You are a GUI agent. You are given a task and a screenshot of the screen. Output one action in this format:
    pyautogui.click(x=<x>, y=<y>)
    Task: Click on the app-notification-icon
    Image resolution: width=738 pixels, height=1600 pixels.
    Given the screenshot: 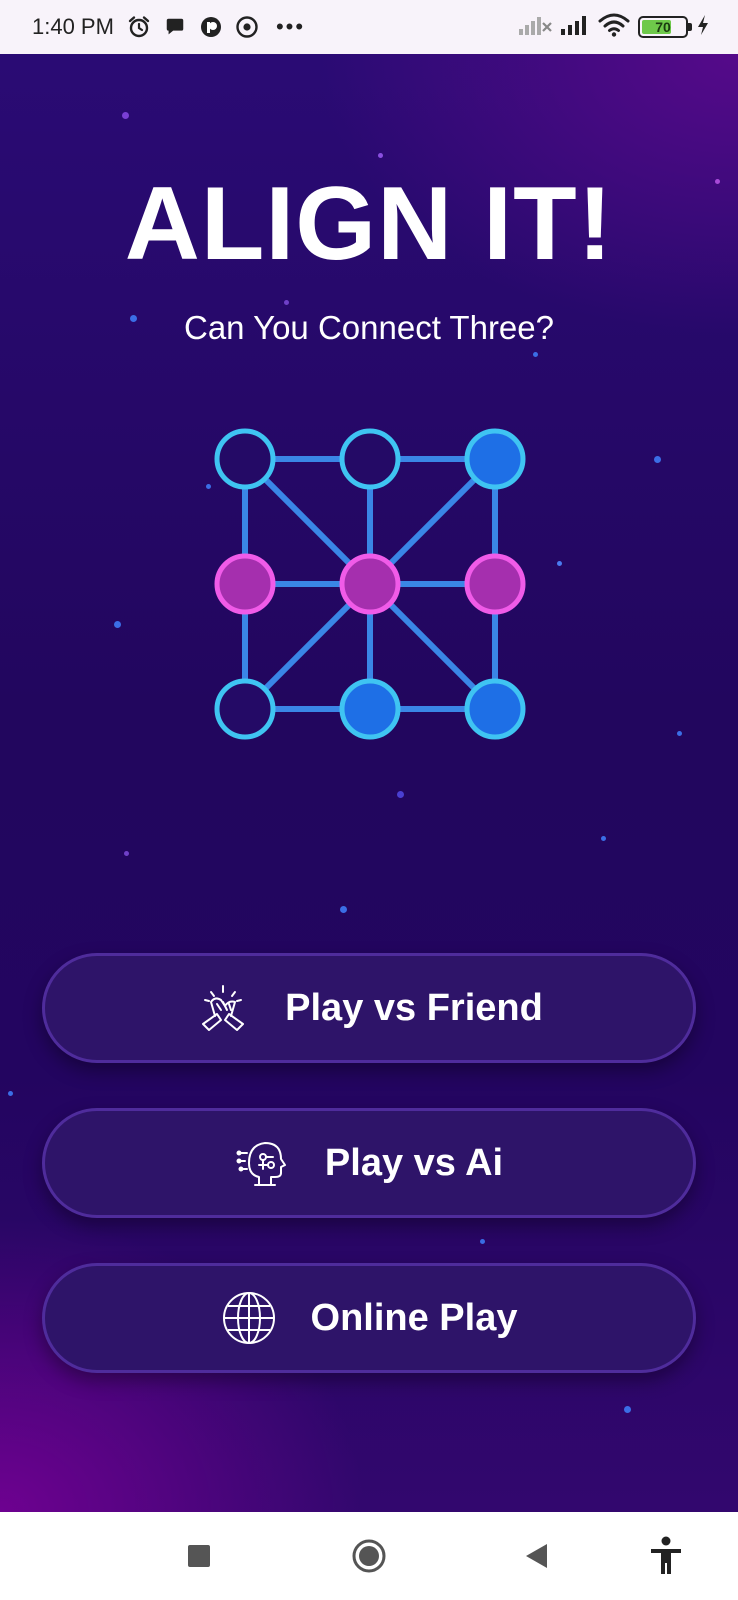 What is the action you would take?
    pyautogui.click(x=211, y=27)
    